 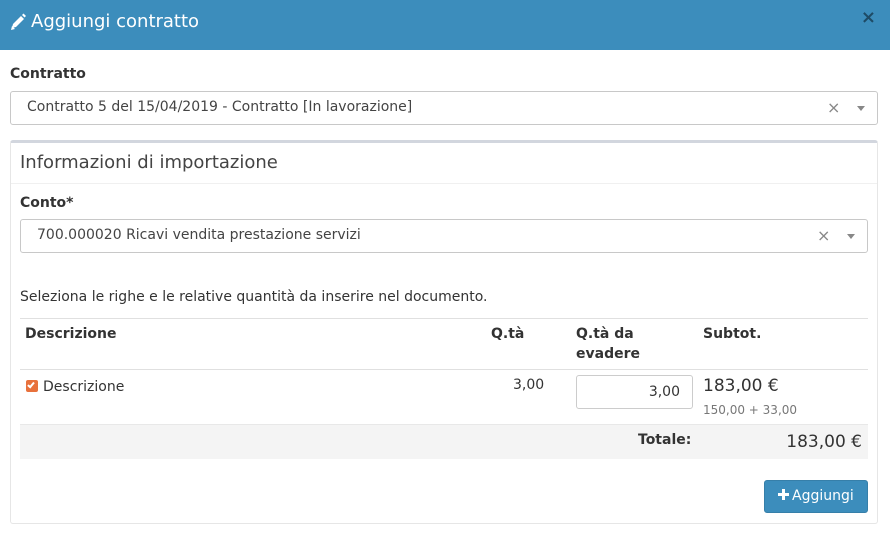 I want to click on modal-title: Aggiungi contratto, so click(x=115, y=21).